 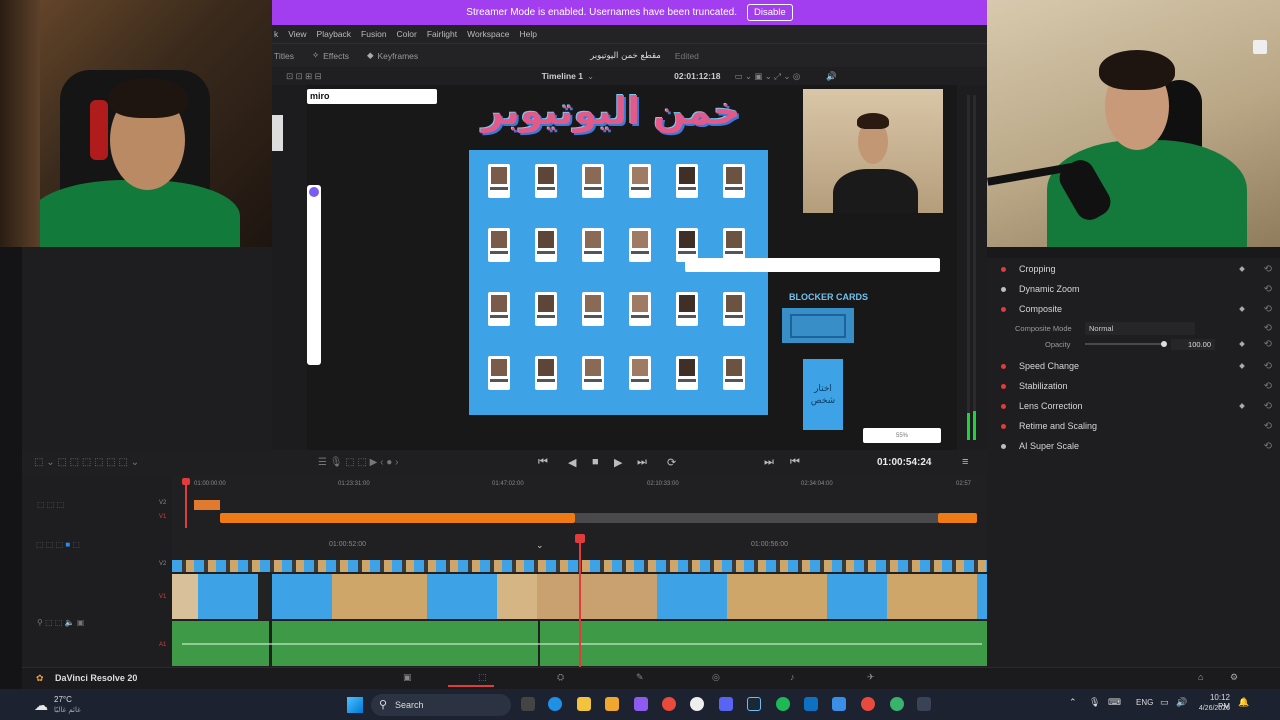 What do you see at coordinates (1073, 702) in the screenshot?
I see `chevron-up-icon: ⌃` at bounding box center [1073, 702].